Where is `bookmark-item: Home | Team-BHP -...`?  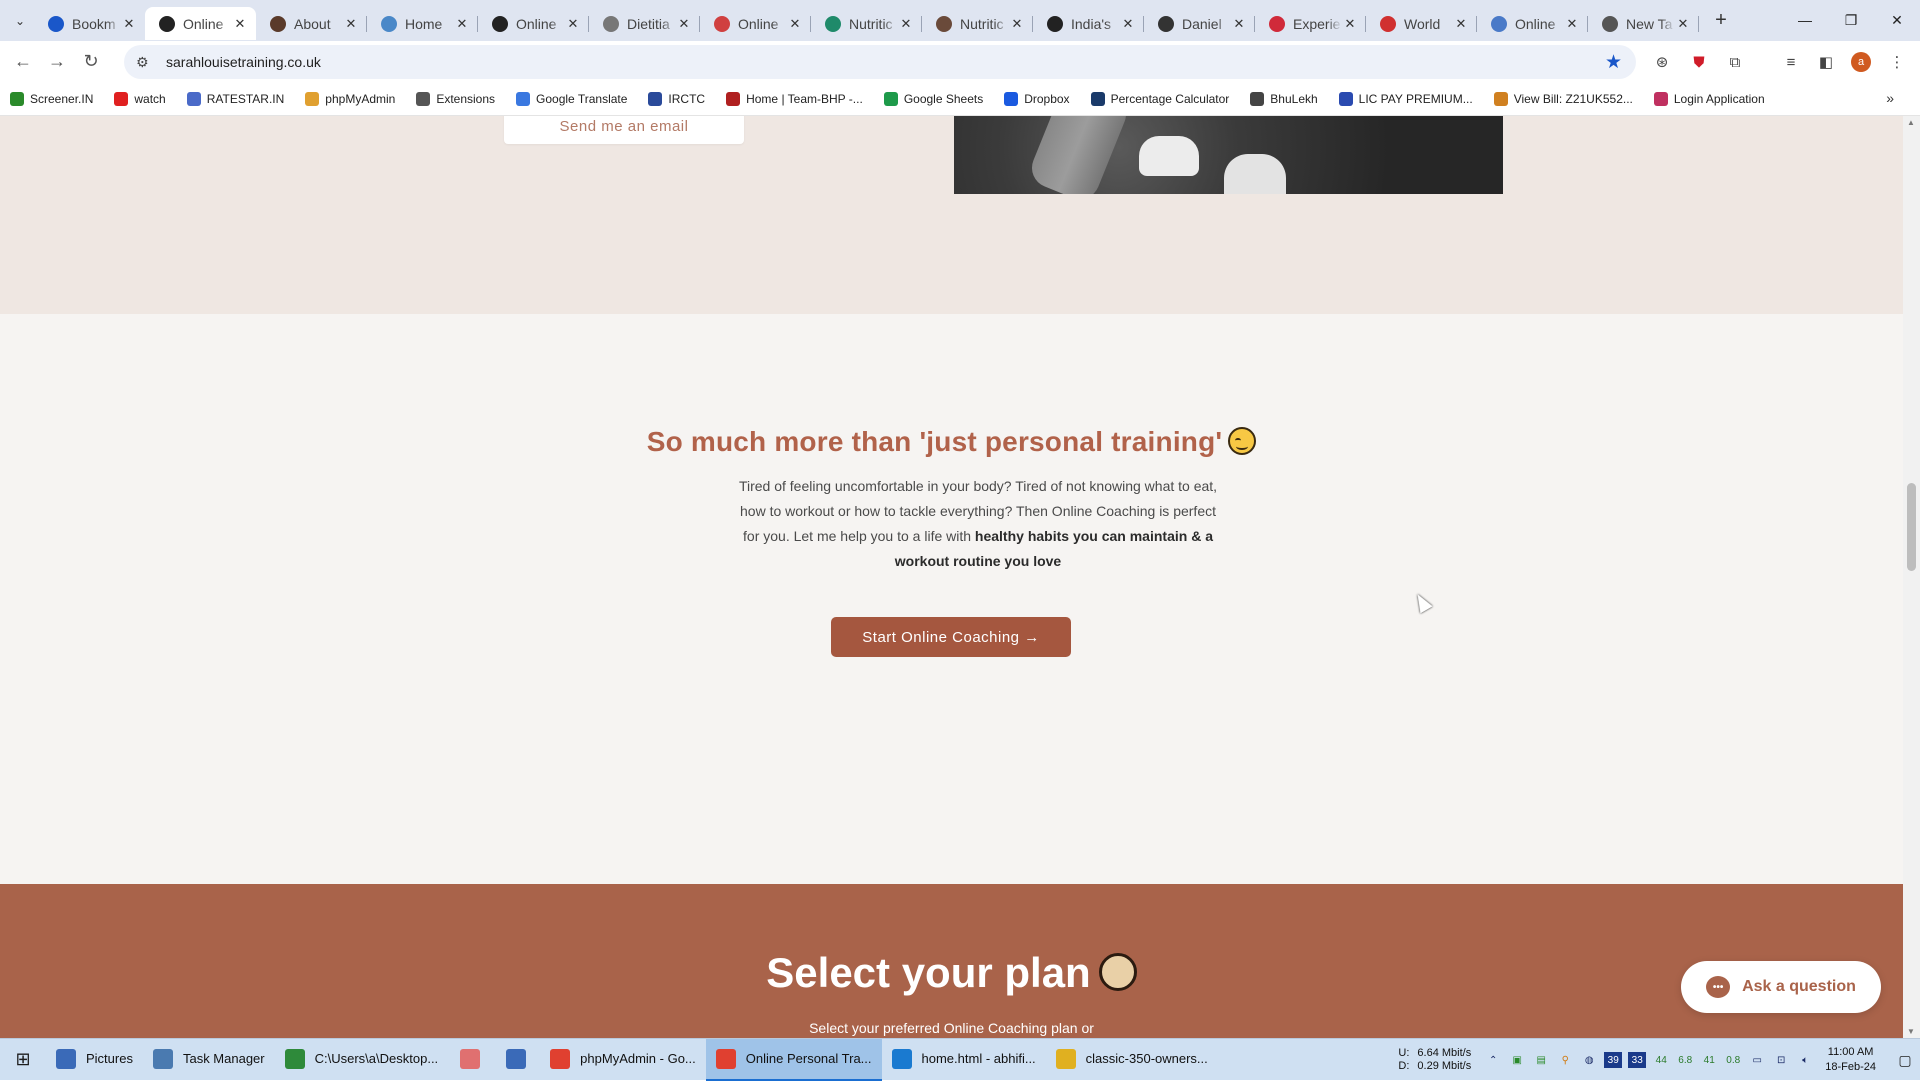
bookmark-item: Home | Team-BHP -... is located at coordinates (794, 98).